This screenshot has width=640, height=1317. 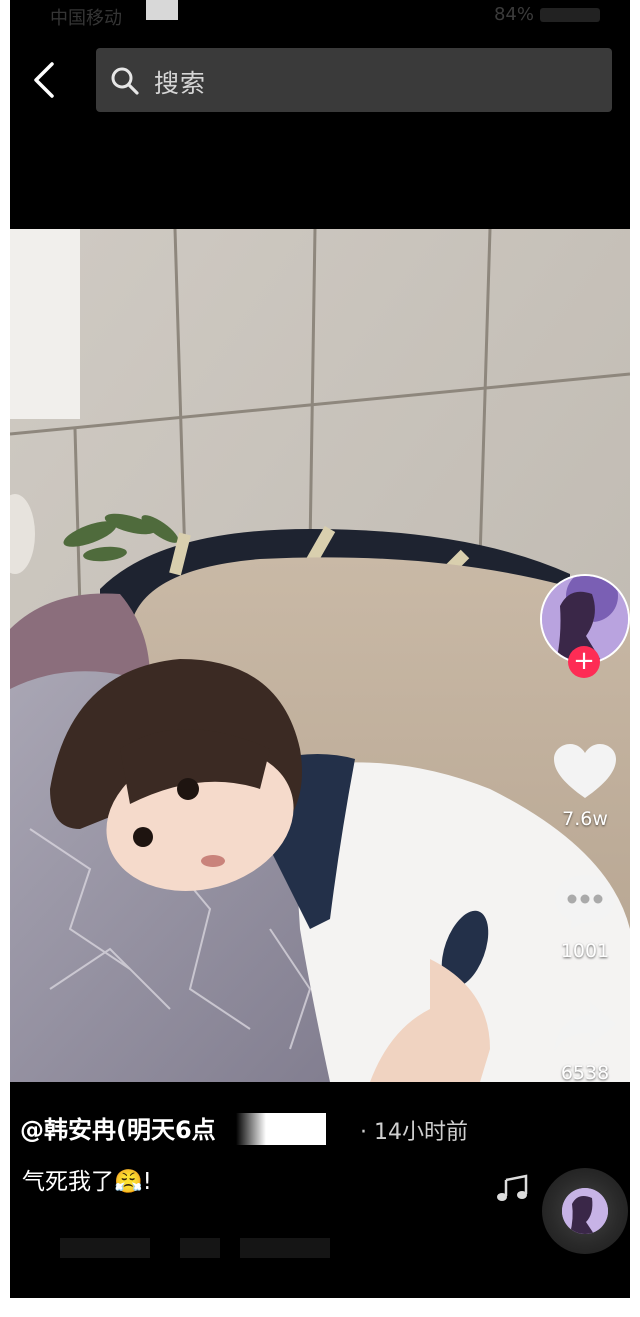 I want to click on comment-button: 1001, so click(x=585, y=917).